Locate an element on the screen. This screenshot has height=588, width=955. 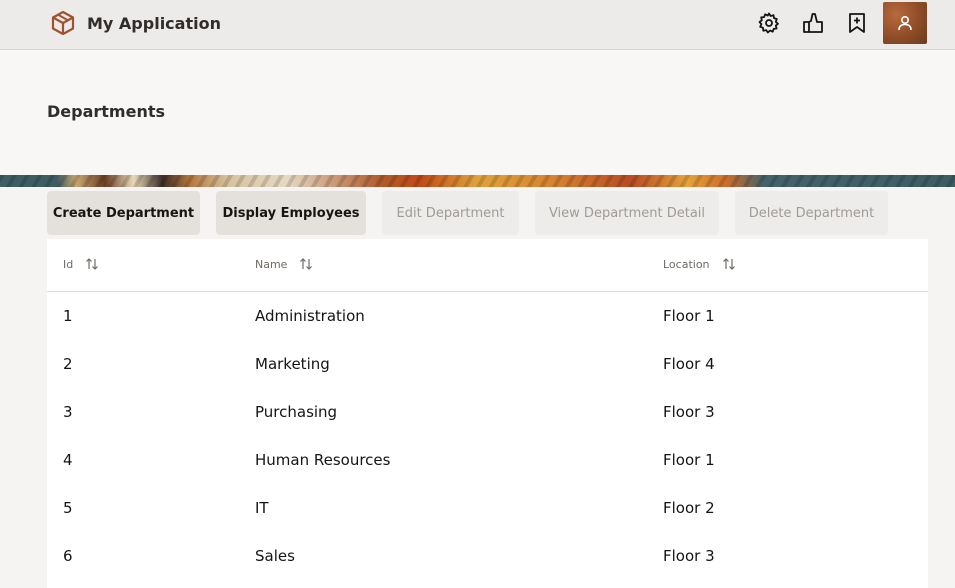
cell-id: 5 is located at coordinates (68, 508).